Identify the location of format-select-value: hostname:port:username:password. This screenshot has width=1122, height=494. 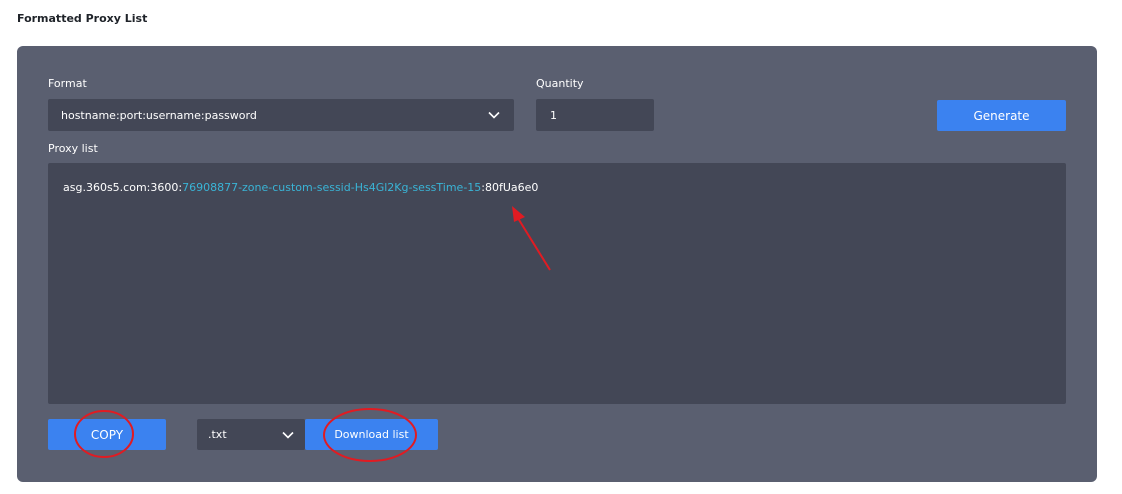
(159, 115).